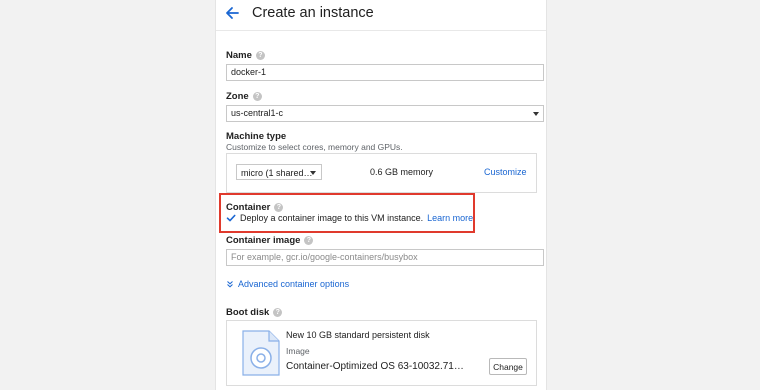 The height and width of the screenshot is (390, 760). What do you see at coordinates (248, 312) in the screenshot?
I see `boot-disk-label-text: Boot disk` at bounding box center [248, 312].